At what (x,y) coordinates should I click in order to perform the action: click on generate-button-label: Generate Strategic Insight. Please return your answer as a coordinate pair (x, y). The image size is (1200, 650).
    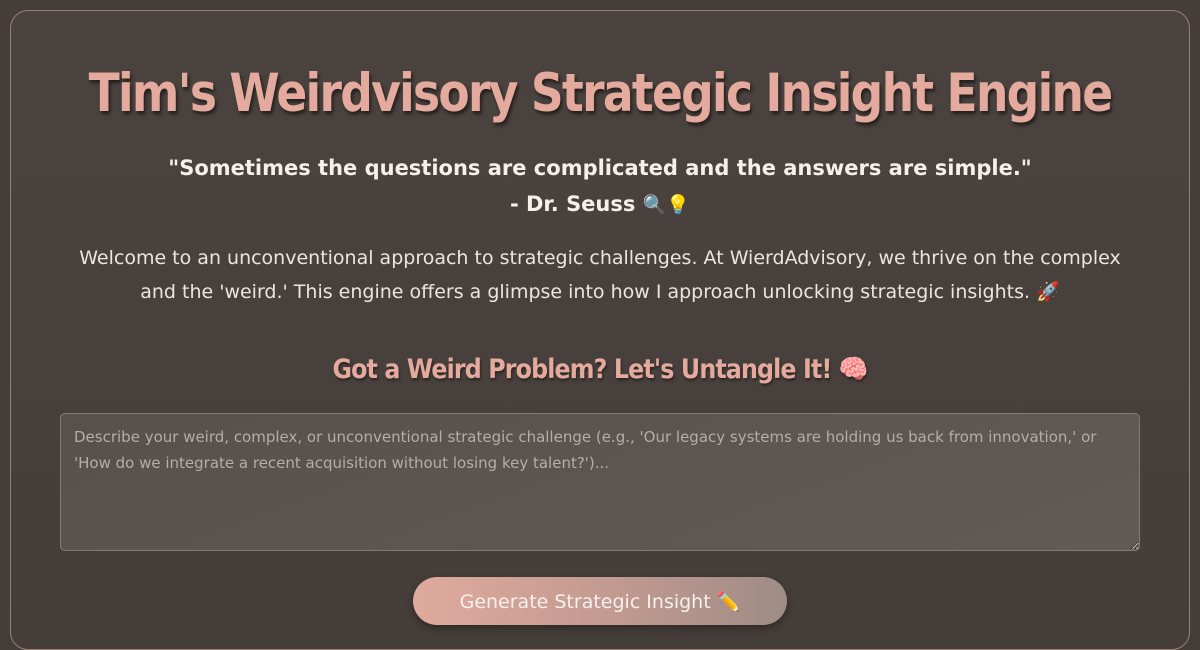
    Looking at the image, I should click on (585, 601).